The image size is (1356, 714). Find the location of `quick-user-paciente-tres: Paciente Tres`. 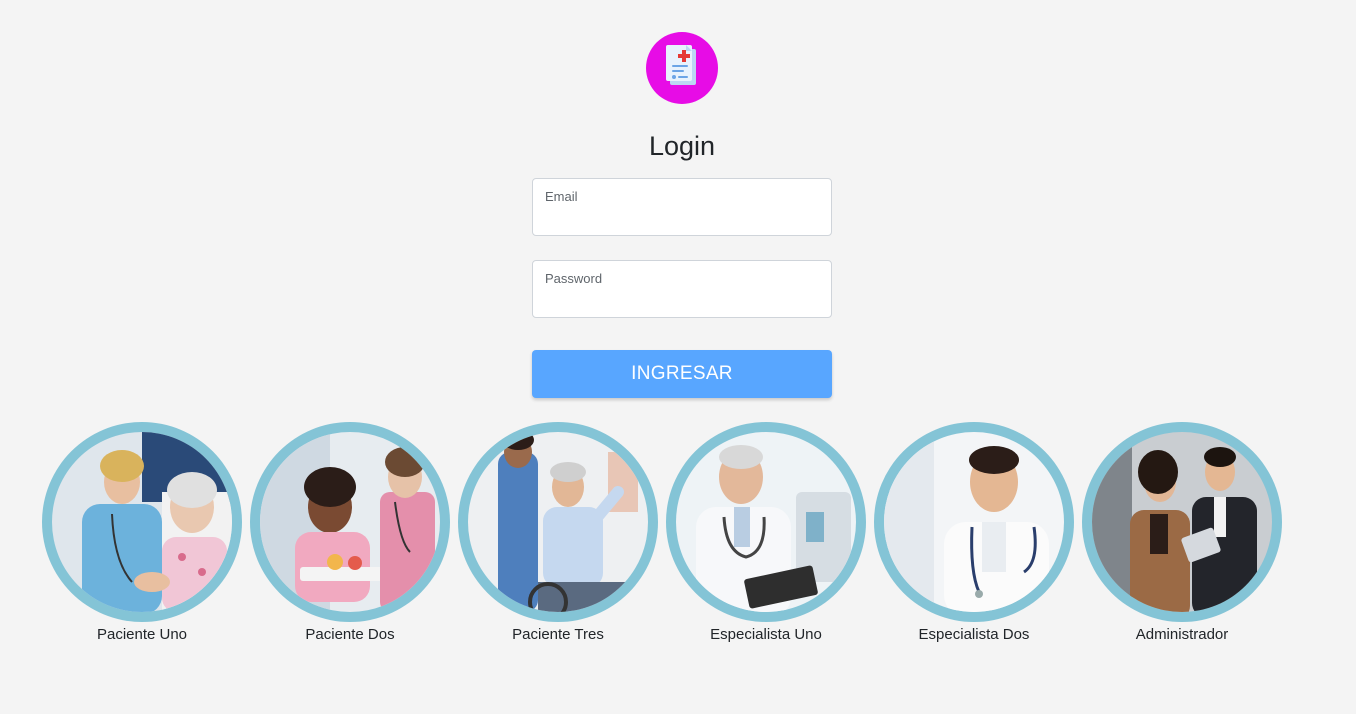

quick-user-paciente-tres: Paciente Tres is located at coordinates (558, 537).